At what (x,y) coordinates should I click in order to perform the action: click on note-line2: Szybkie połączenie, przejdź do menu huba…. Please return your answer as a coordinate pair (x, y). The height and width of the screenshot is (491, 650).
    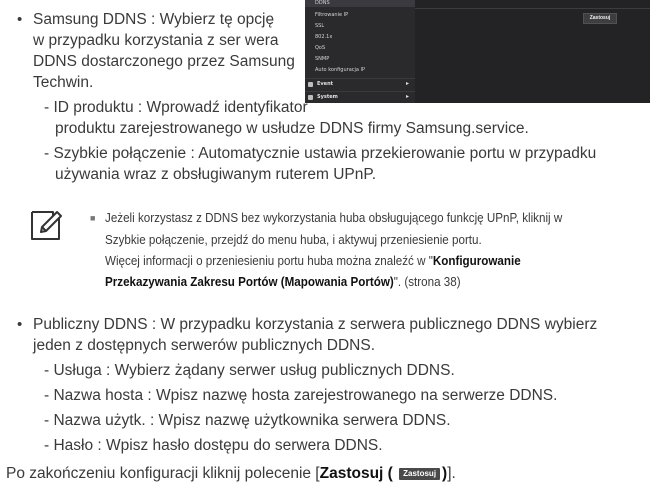
    Looking at the image, I should click on (293, 240).